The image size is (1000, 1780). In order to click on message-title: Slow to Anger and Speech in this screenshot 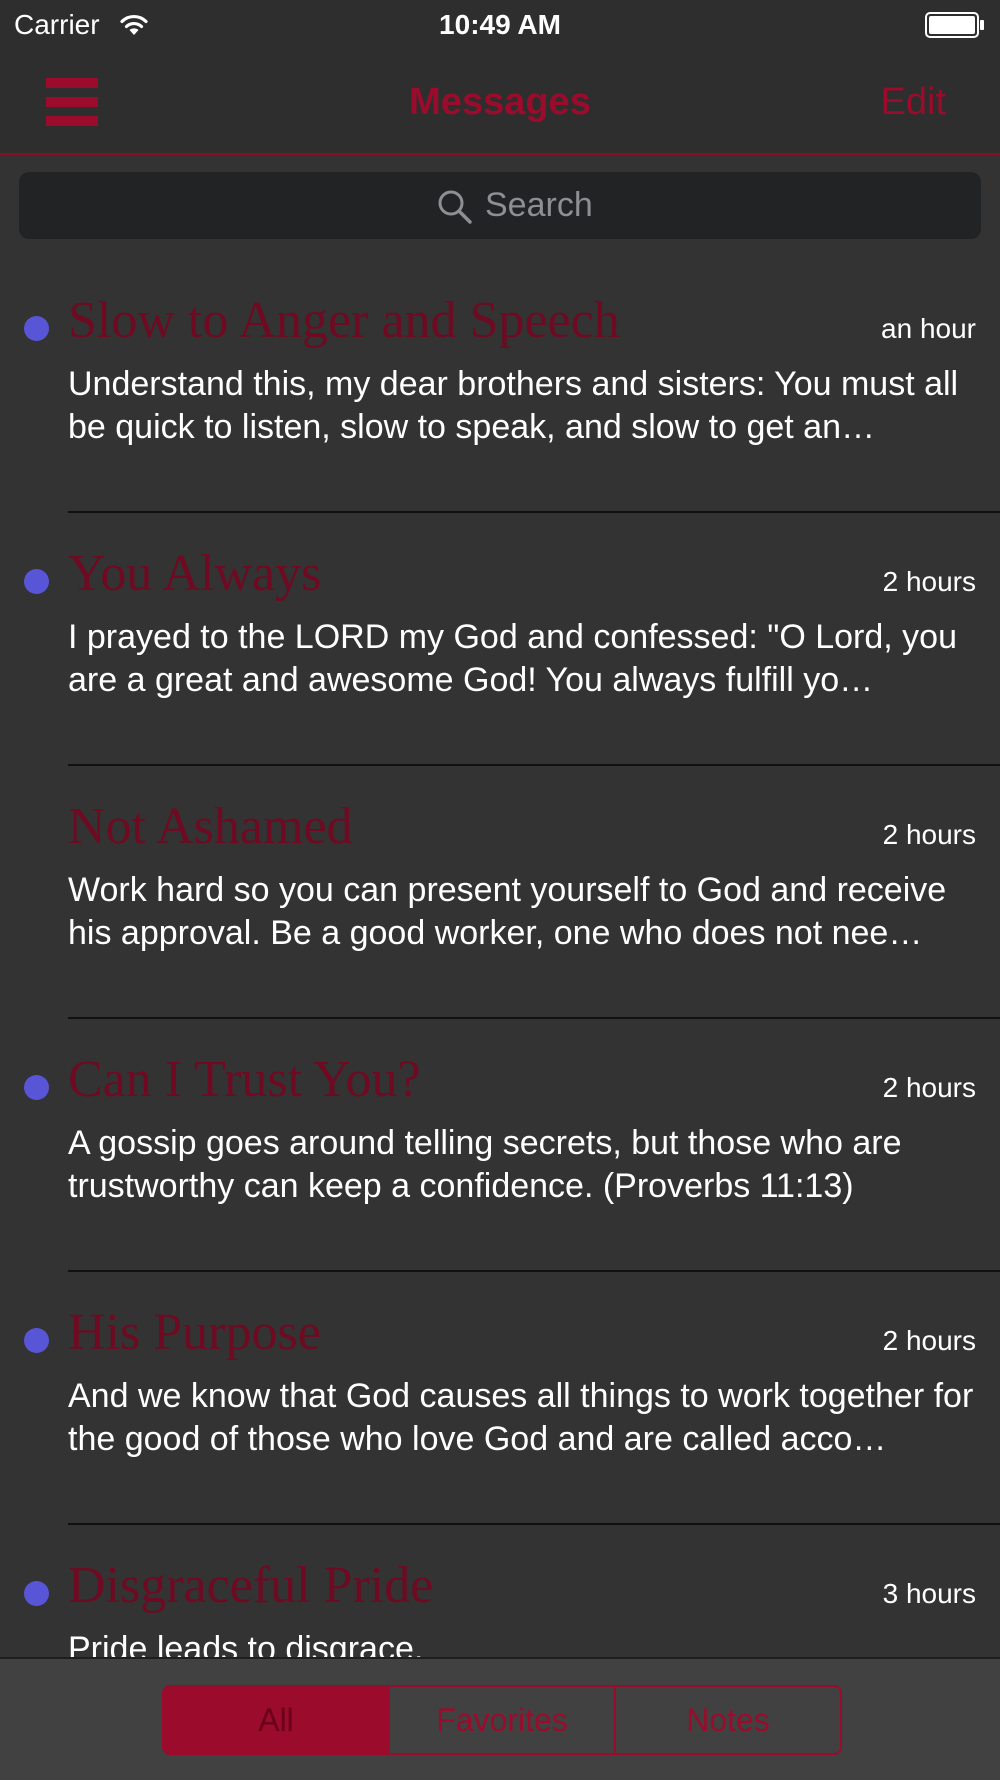, I will do `click(344, 320)`.